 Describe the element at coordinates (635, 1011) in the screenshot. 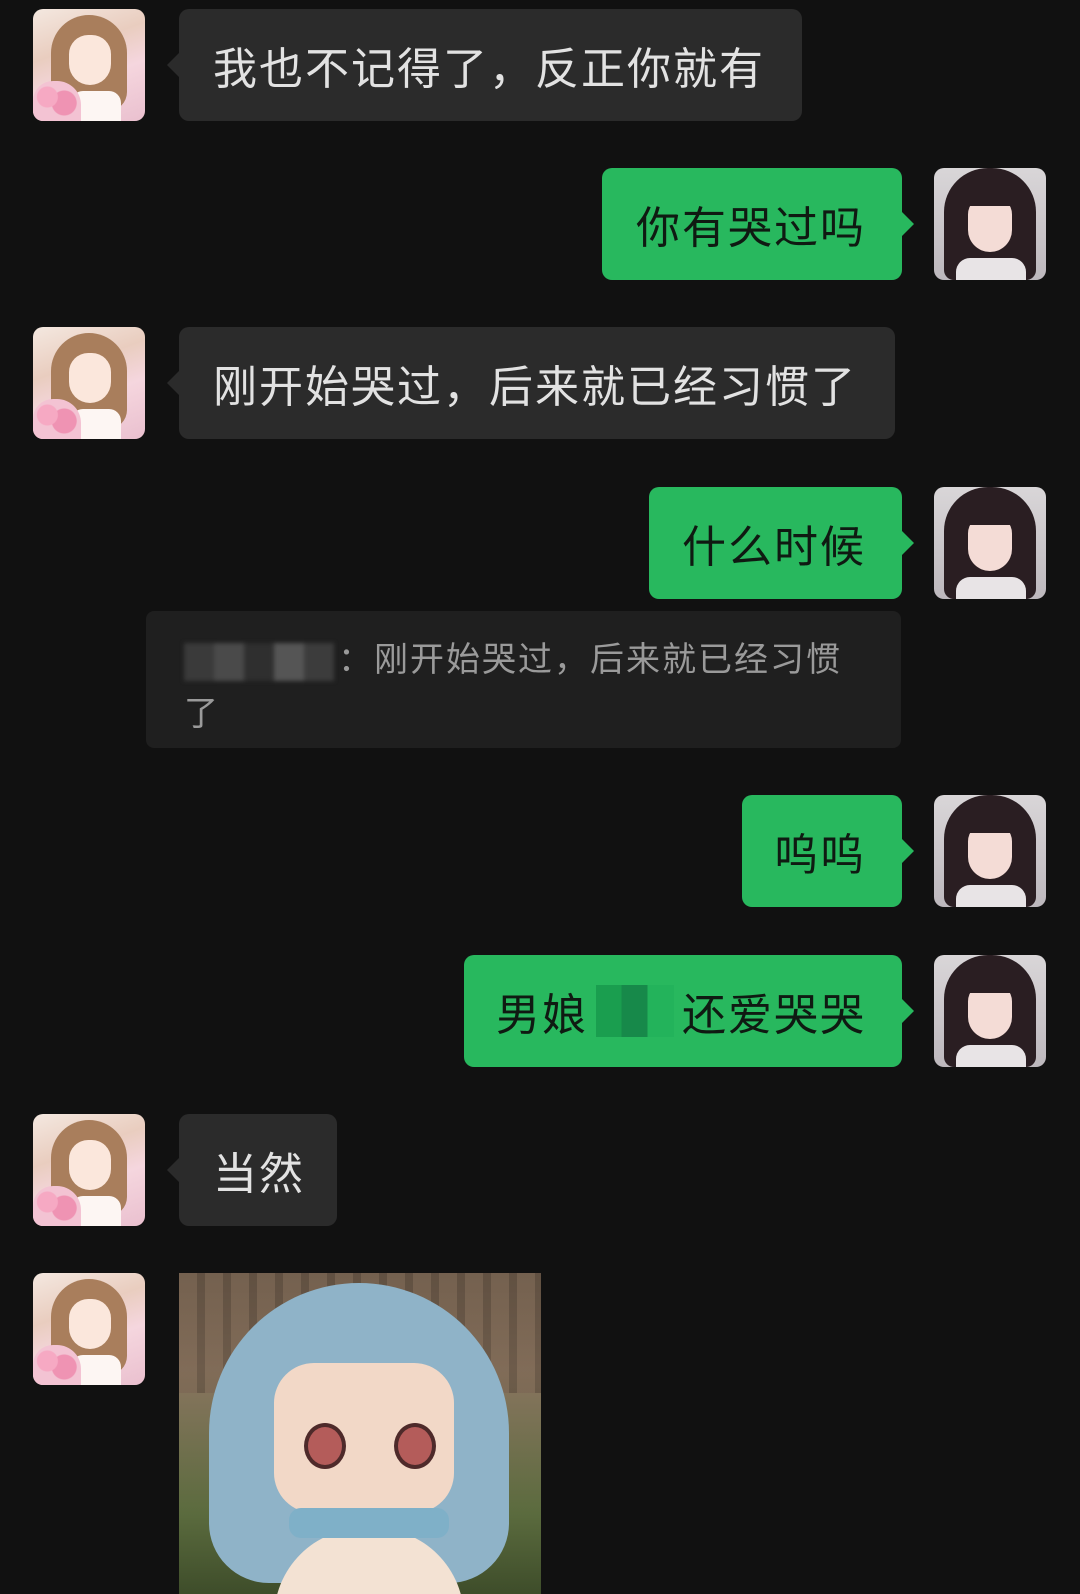

I see `redacted-word` at that location.